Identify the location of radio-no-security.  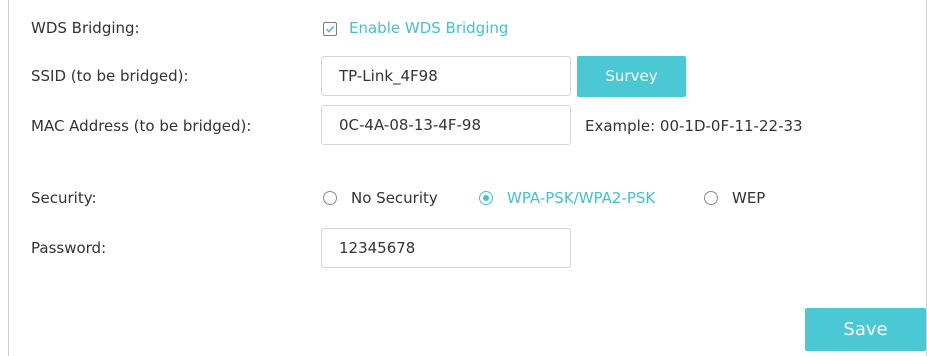
(330, 198).